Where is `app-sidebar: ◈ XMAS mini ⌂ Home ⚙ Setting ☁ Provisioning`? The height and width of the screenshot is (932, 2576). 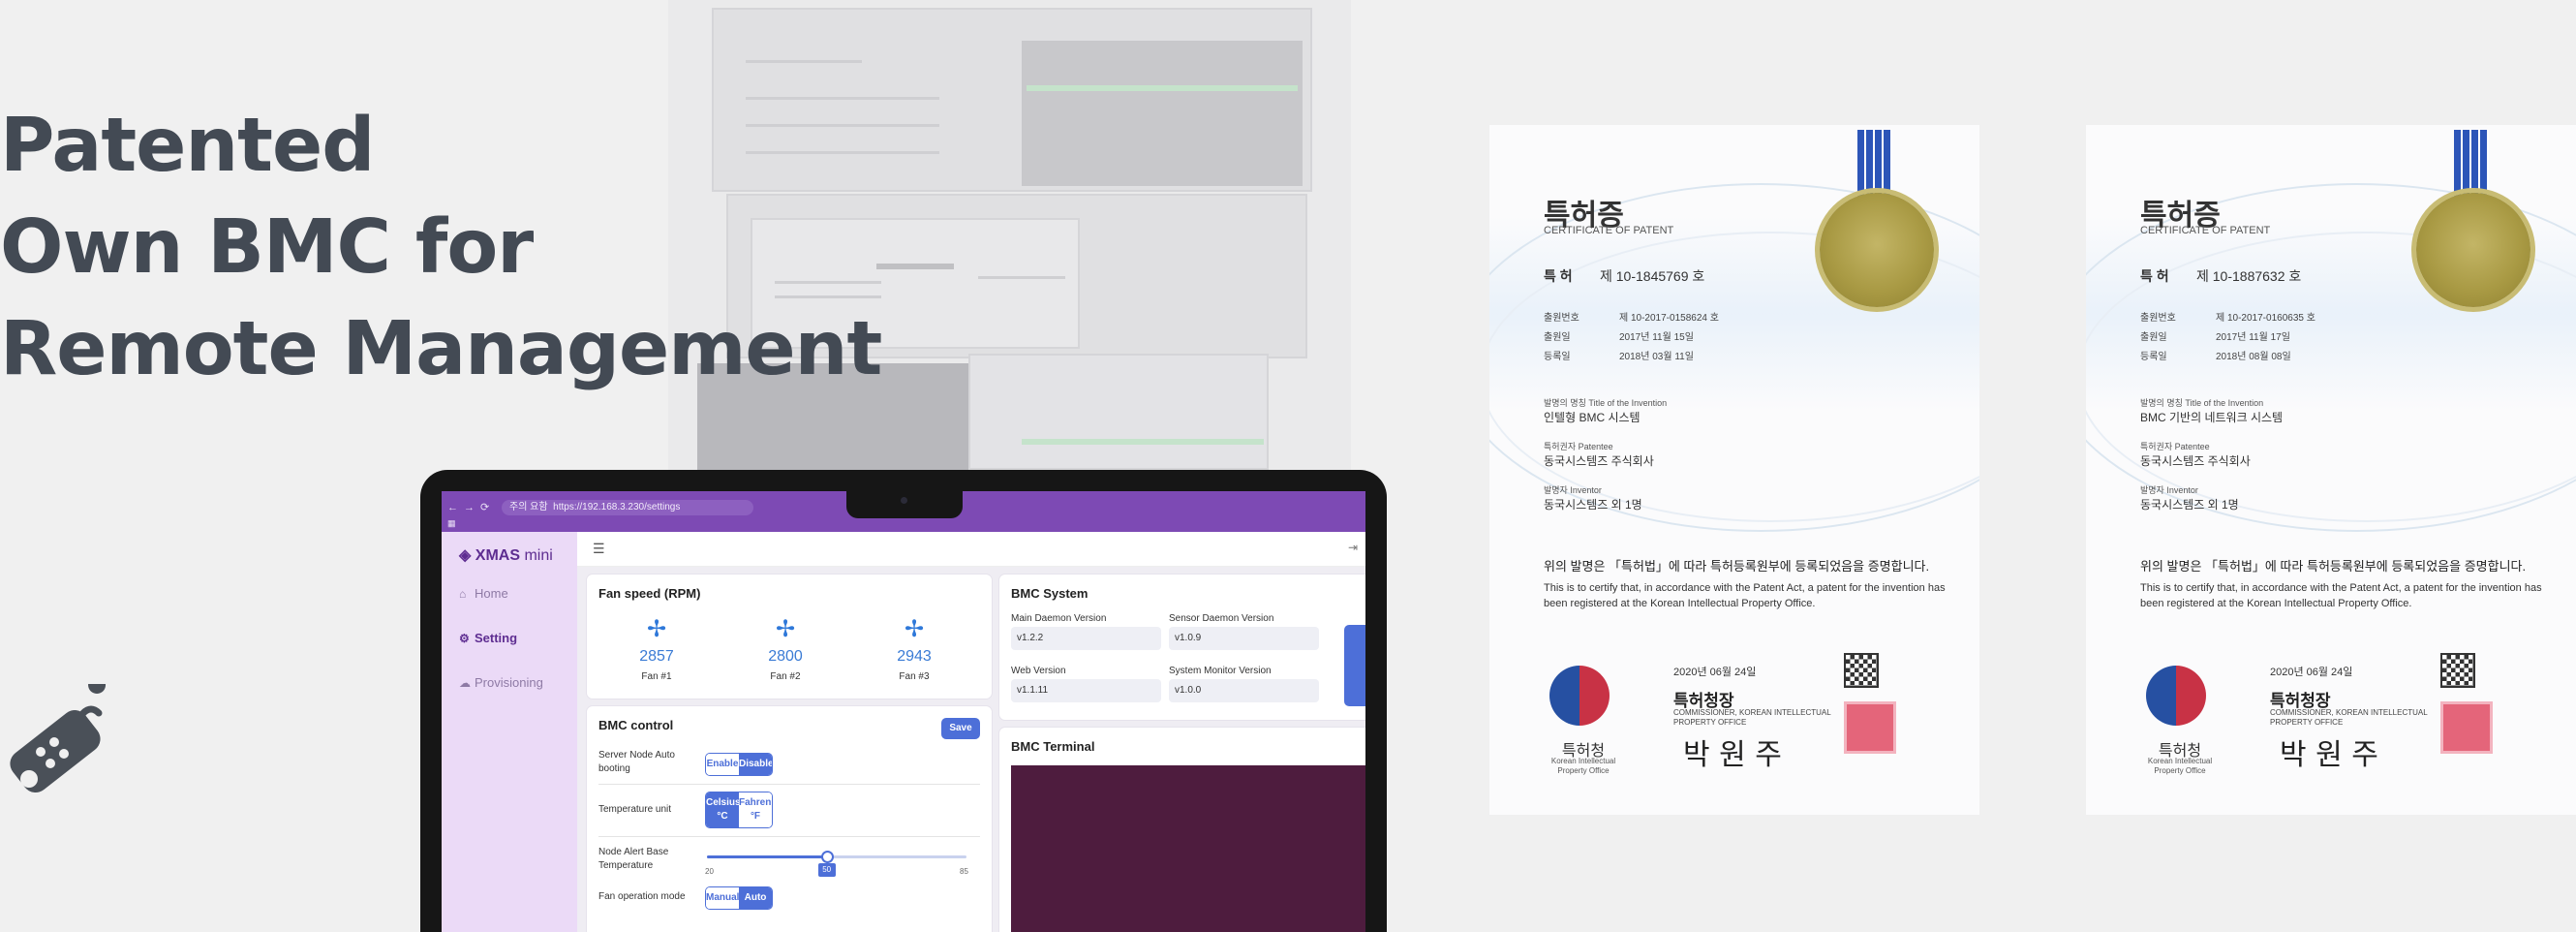
app-sidebar: ◈ XMAS mini ⌂ Home ⚙ Setting ☁ Provisioning is located at coordinates (509, 732).